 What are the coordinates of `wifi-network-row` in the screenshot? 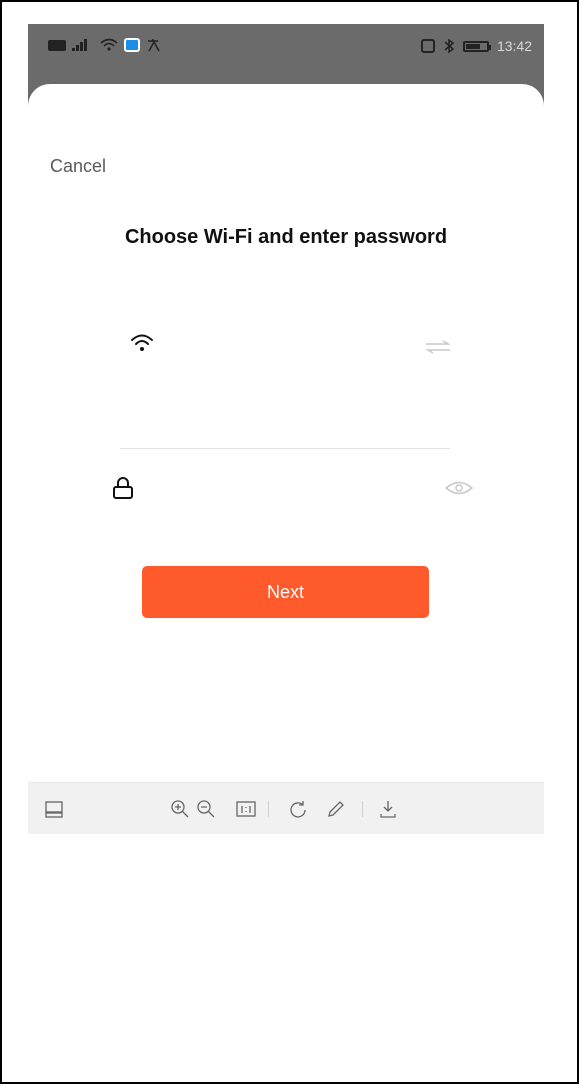 It's located at (286, 357).